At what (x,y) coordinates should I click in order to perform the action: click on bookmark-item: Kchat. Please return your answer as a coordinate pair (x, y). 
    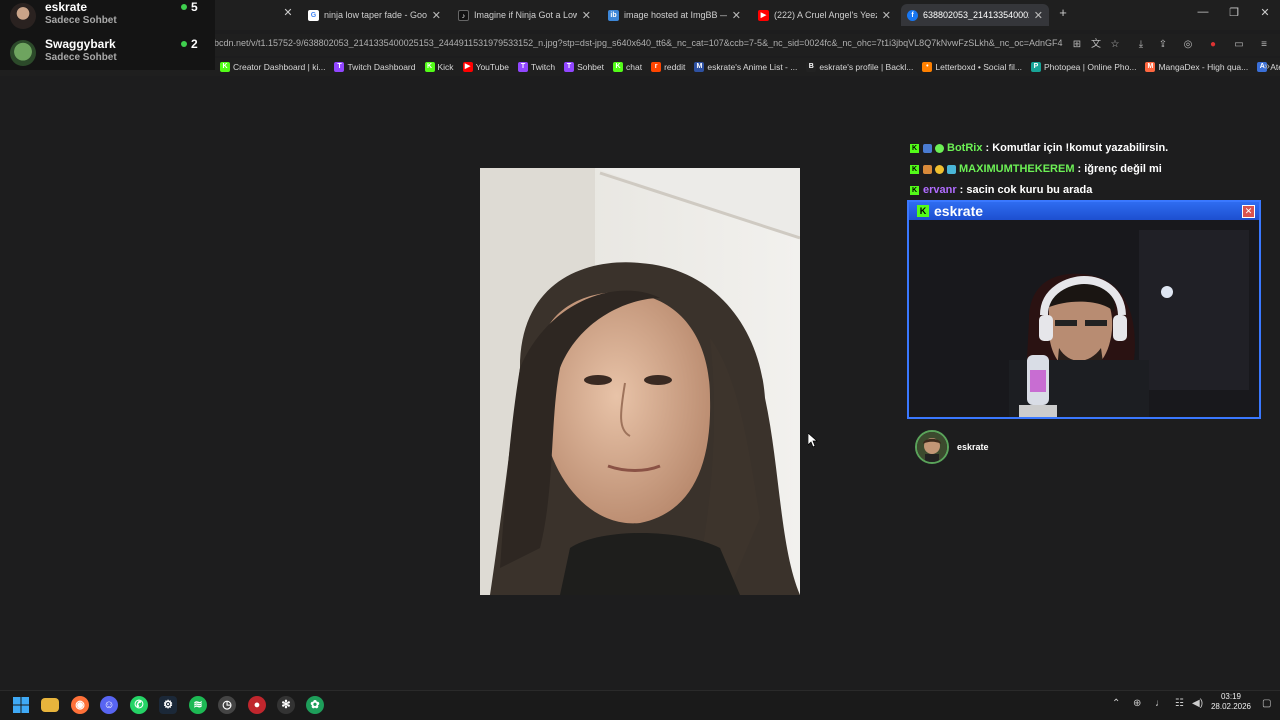
    Looking at the image, I should click on (627, 67).